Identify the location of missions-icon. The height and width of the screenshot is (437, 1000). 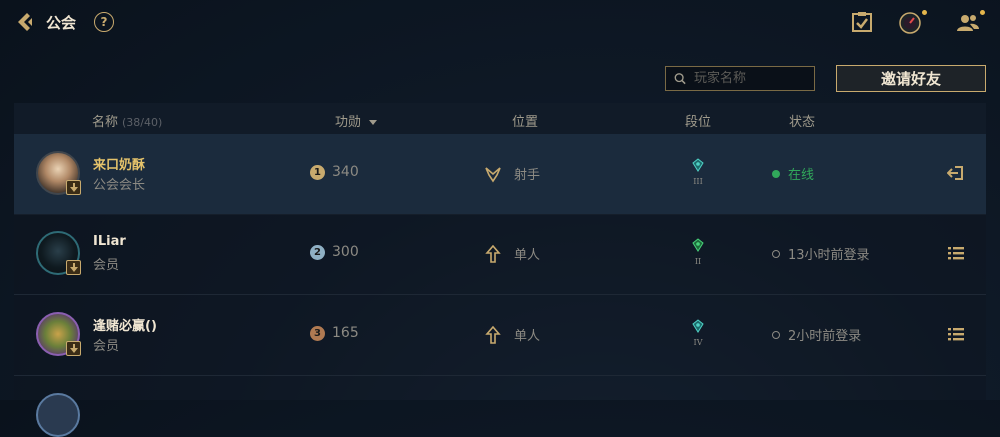
(862, 22).